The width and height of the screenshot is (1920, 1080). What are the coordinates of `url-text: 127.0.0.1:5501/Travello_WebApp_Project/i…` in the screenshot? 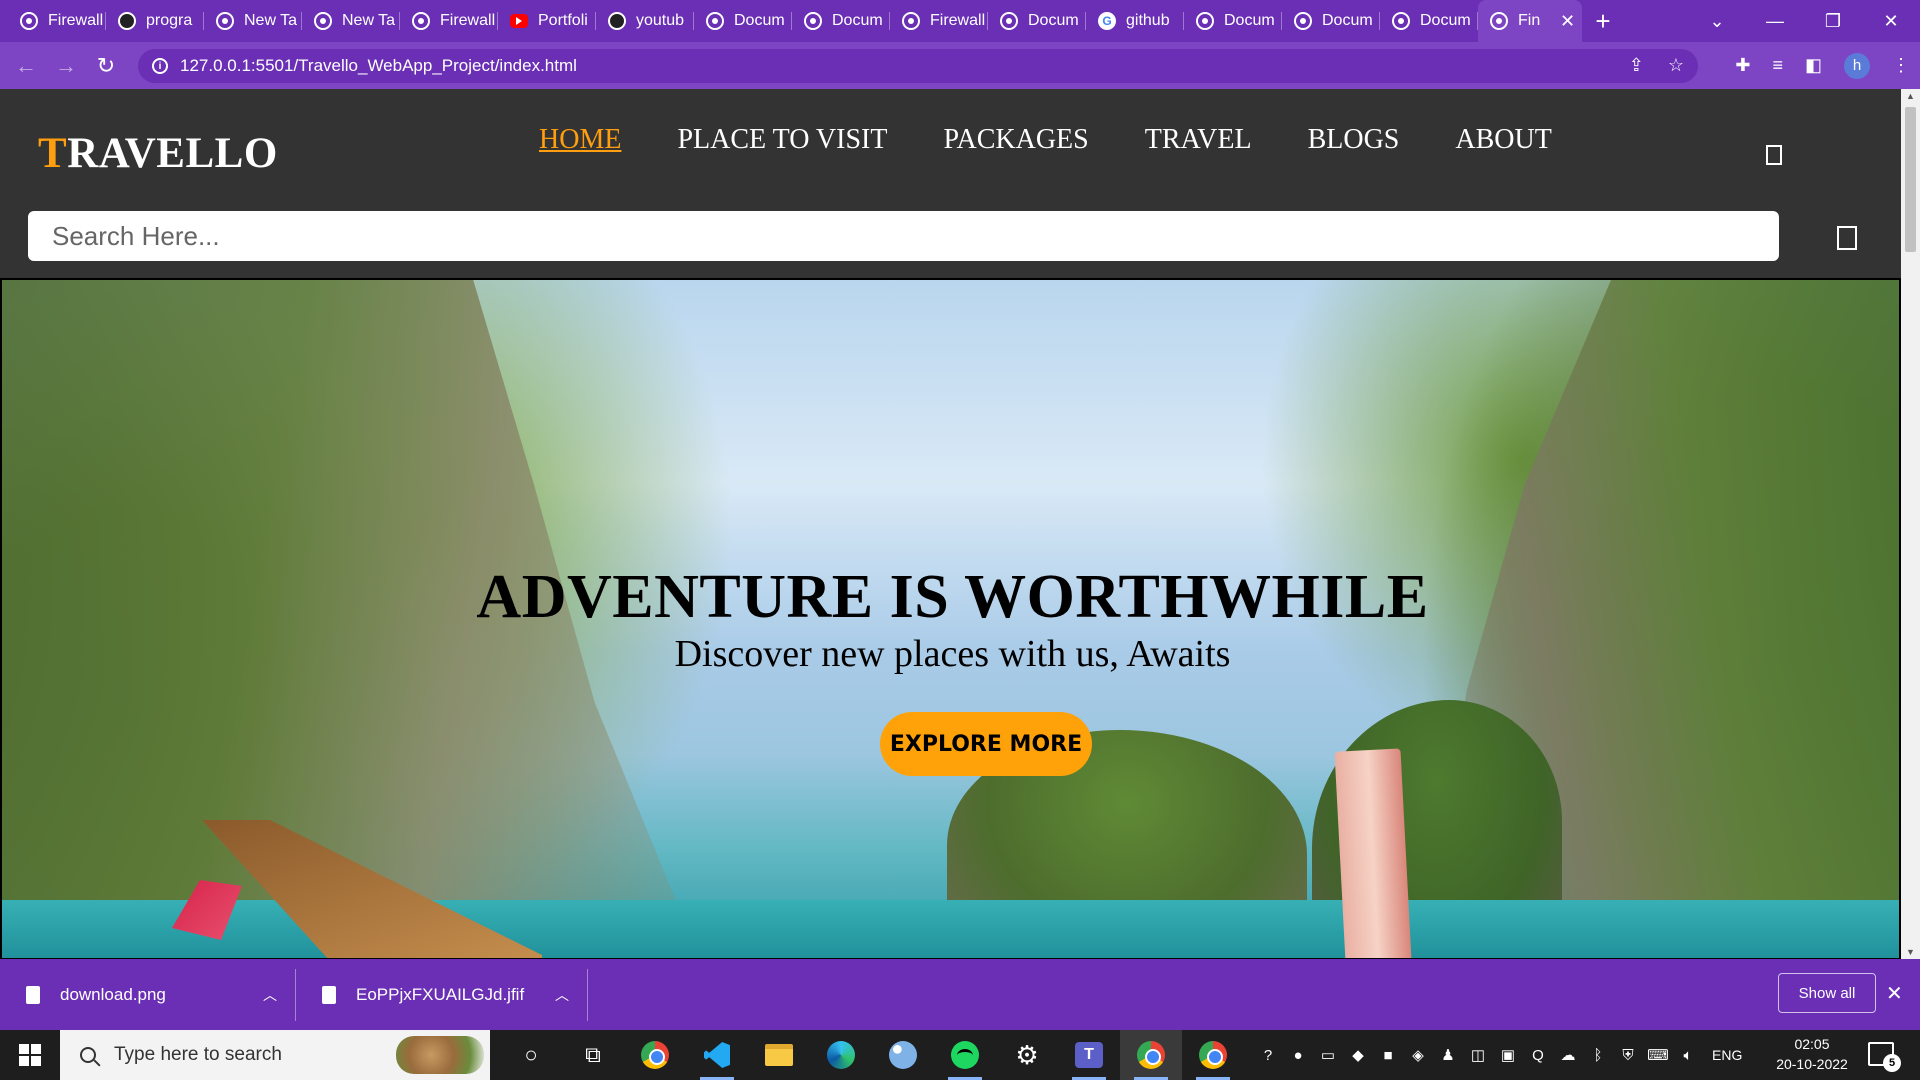 It's located at (378, 66).